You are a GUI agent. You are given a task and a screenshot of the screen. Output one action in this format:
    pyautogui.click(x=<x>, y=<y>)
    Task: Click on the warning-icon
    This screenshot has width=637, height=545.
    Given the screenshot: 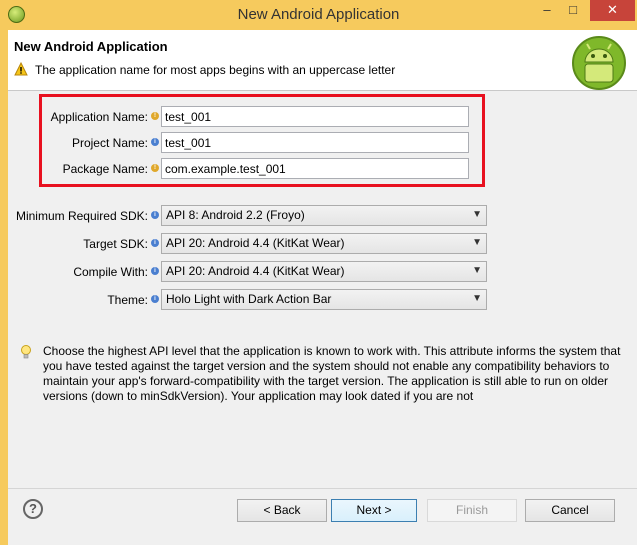 What is the action you would take?
    pyautogui.click(x=21, y=69)
    